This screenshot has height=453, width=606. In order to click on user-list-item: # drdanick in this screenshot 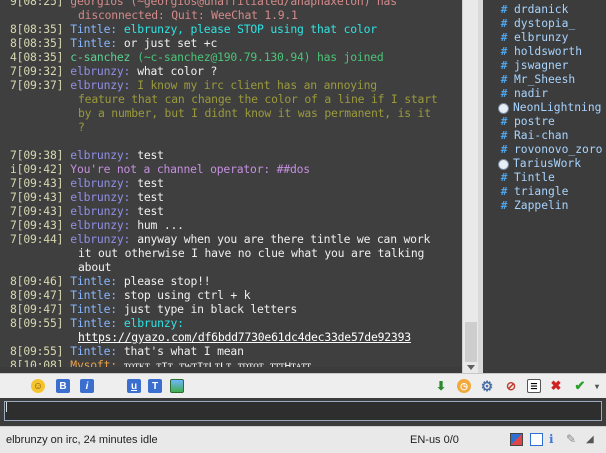, I will do `click(544, 10)`.